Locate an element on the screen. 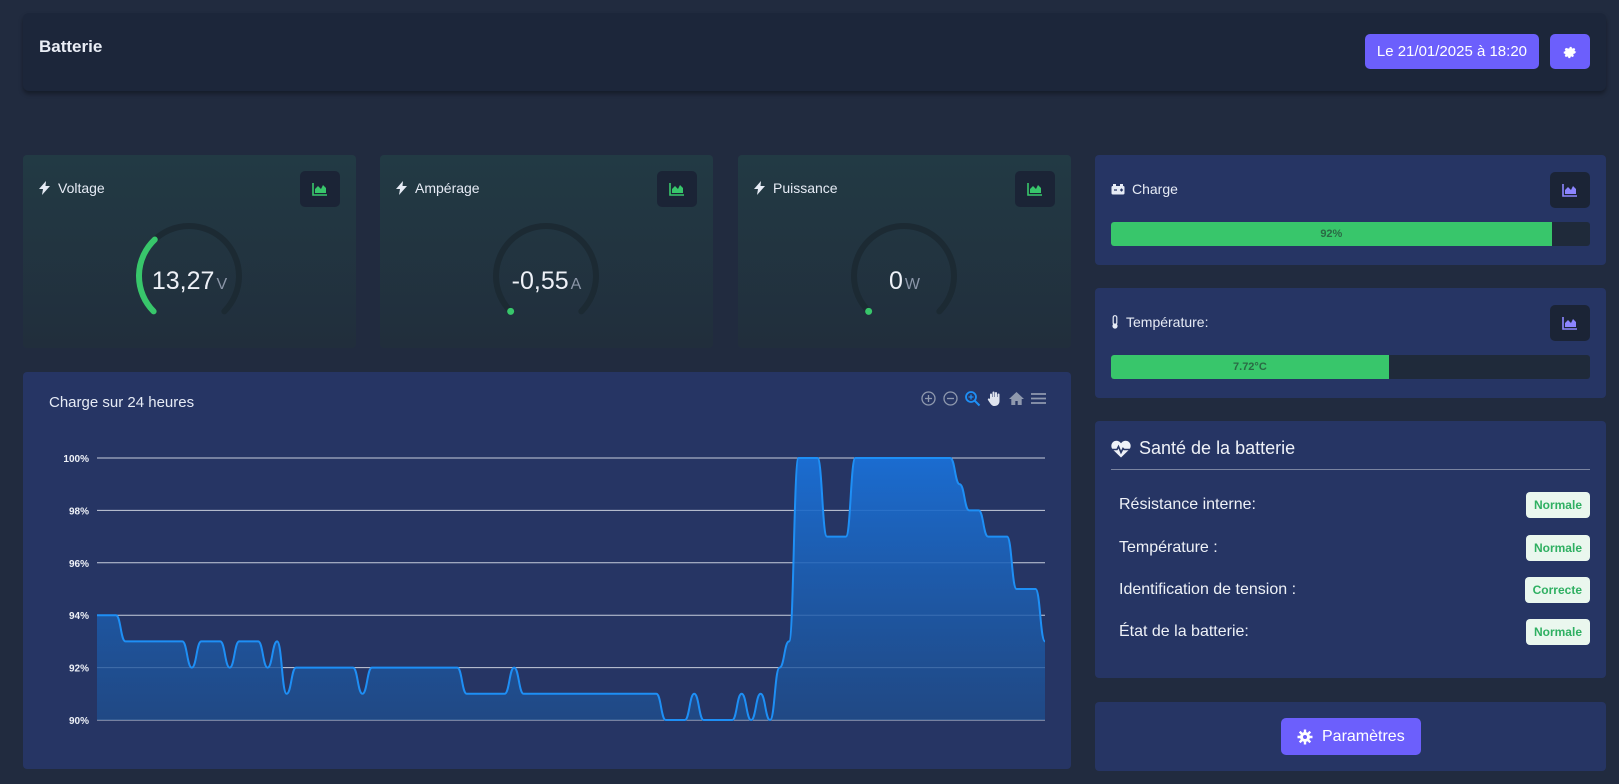 This screenshot has height=784, width=1619. parameters-button: Paramètres is located at coordinates (1351, 736).